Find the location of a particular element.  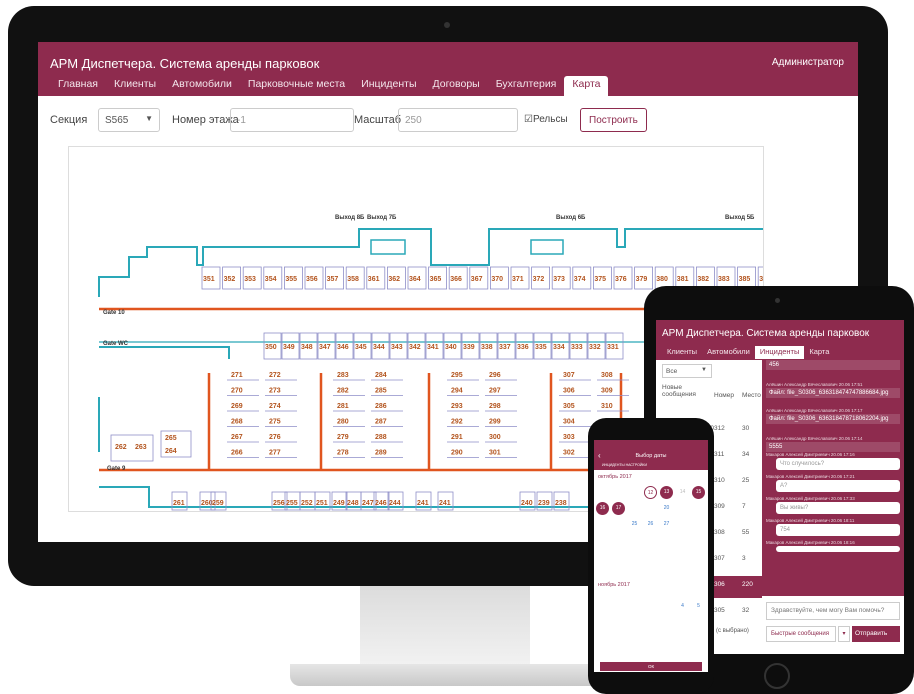

message-text: 456 is located at coordinates (833, 365).